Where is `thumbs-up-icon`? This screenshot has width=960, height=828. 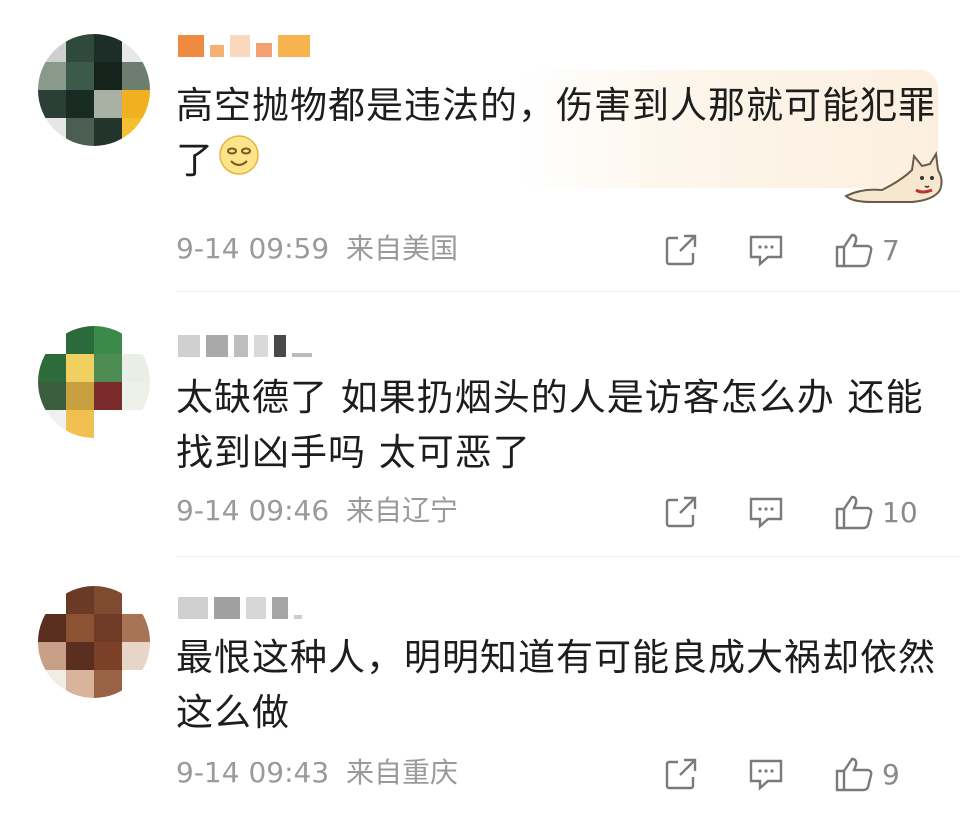 thumbs-up-icon is located at coordinates (854, 774).